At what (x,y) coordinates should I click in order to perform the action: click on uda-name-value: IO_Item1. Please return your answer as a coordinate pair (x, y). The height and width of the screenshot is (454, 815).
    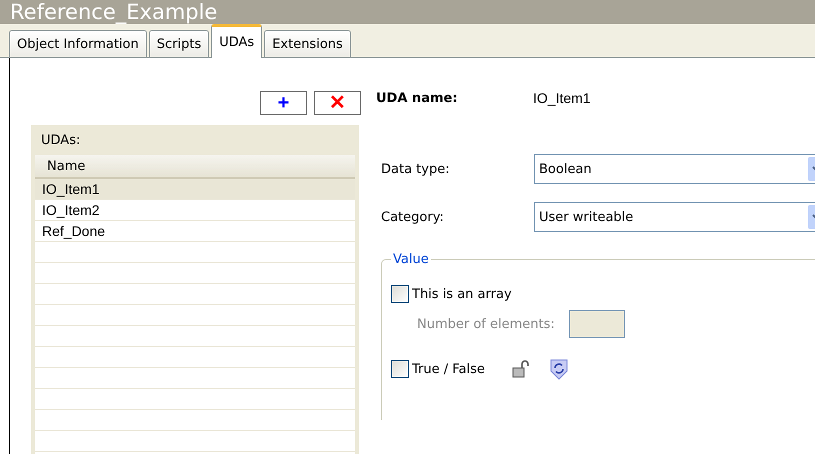
    Looking at the image, I should click on (562, 98).